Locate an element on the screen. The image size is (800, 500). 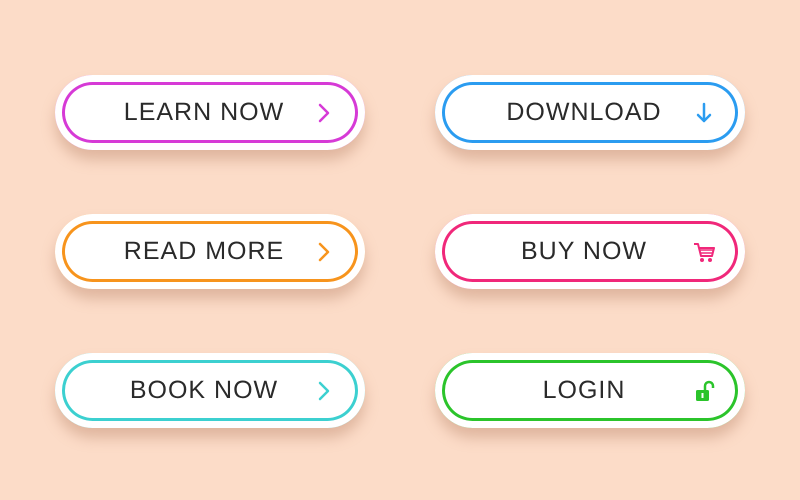
pill-button: LEARN NOW is located at coordinates (210, 112).